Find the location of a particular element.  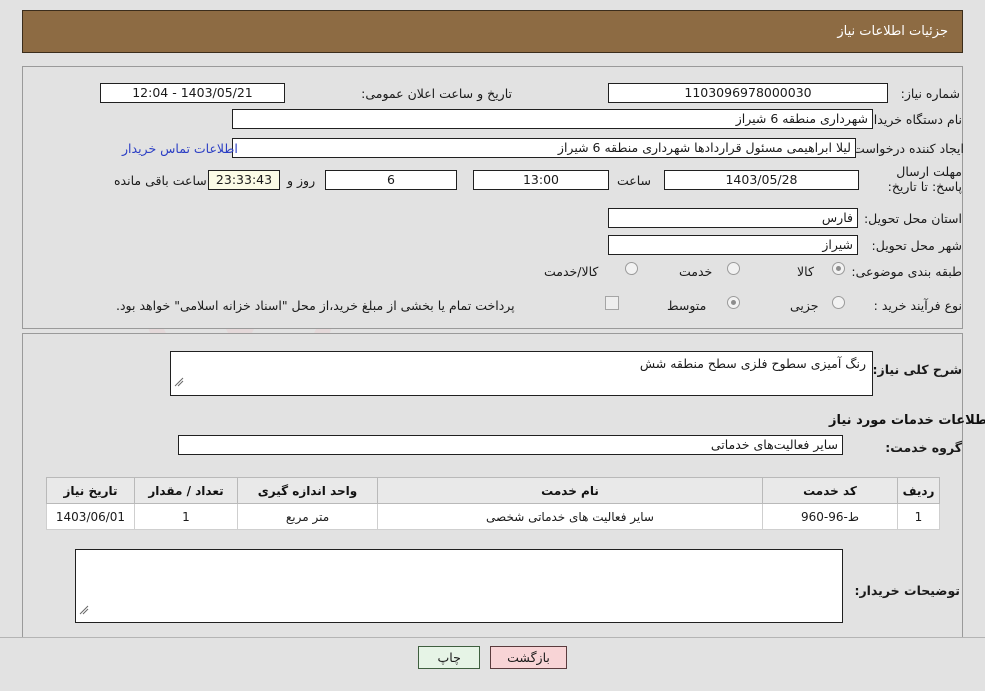

page-header: جزئیات اطلاعات نیاز is located at coordinates (492, 31).